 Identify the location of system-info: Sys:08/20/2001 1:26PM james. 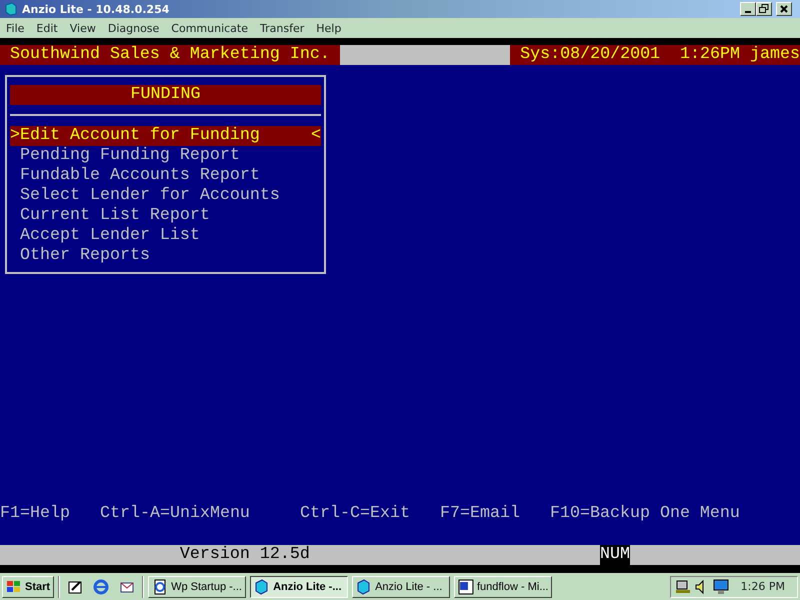
(655, 55).